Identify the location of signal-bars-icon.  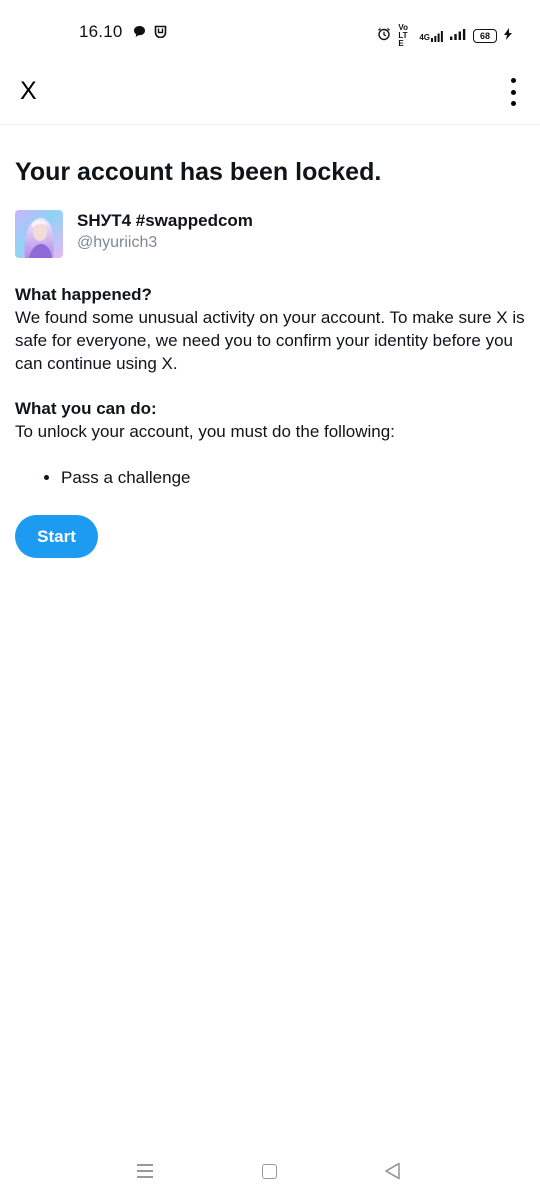
(458, 36).